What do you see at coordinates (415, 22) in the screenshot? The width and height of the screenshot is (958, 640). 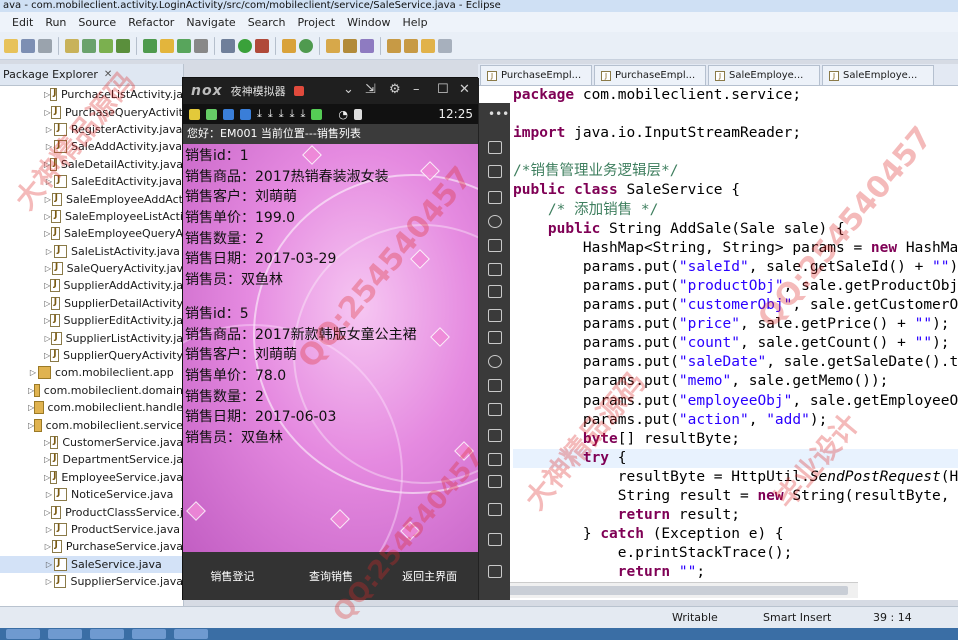 I see `menu-item: Help` at bounding box center [415, 22].